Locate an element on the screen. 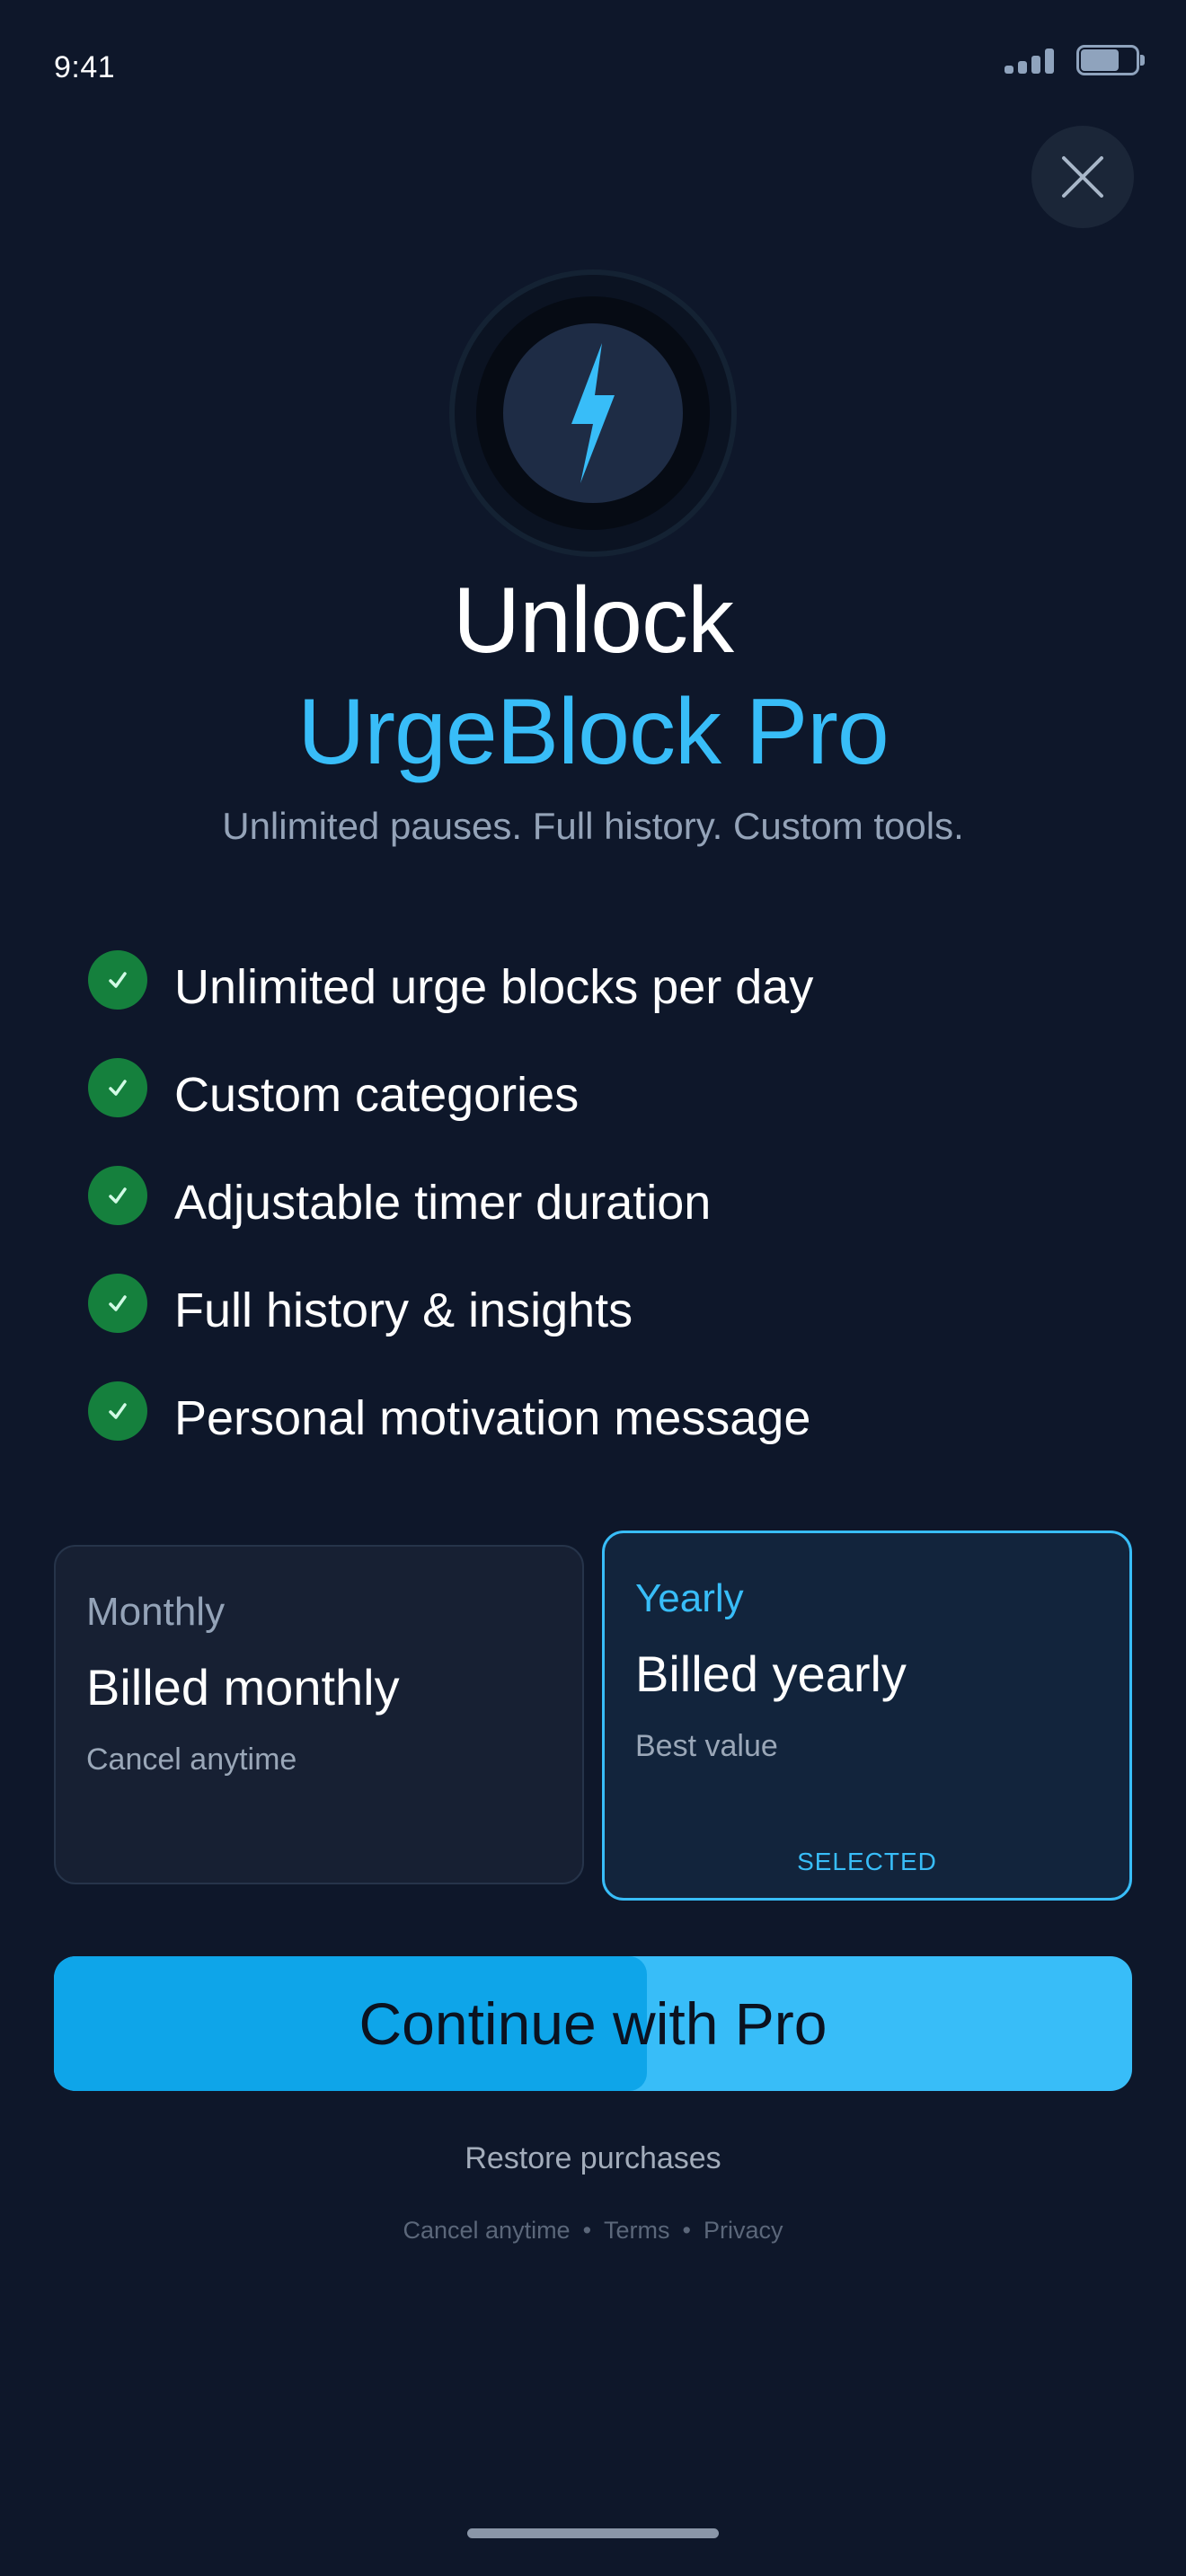 The image size is (1186, 2576). feature-item: Unlimited urge blocks per day is located at coordinates (600, 1004).